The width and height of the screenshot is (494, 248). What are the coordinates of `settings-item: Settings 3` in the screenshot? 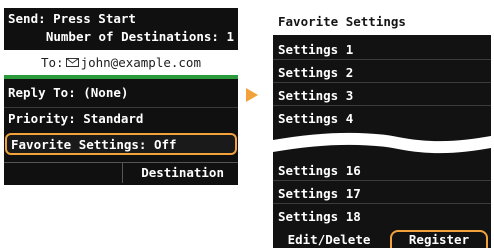 It's located at (382, 95).